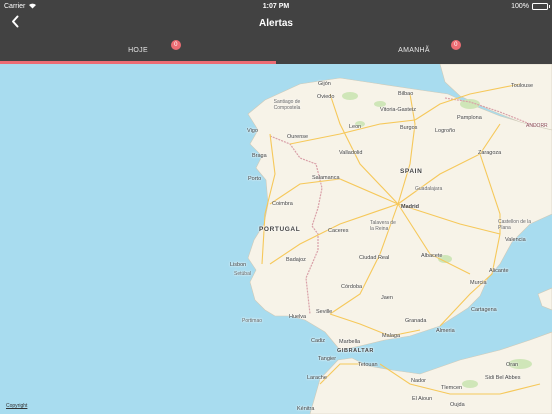  What do you see at coordinates (484, 310) in the screenshot?
I see `map-label-cartagena: Cartagena` at bounding box center [484, 310].